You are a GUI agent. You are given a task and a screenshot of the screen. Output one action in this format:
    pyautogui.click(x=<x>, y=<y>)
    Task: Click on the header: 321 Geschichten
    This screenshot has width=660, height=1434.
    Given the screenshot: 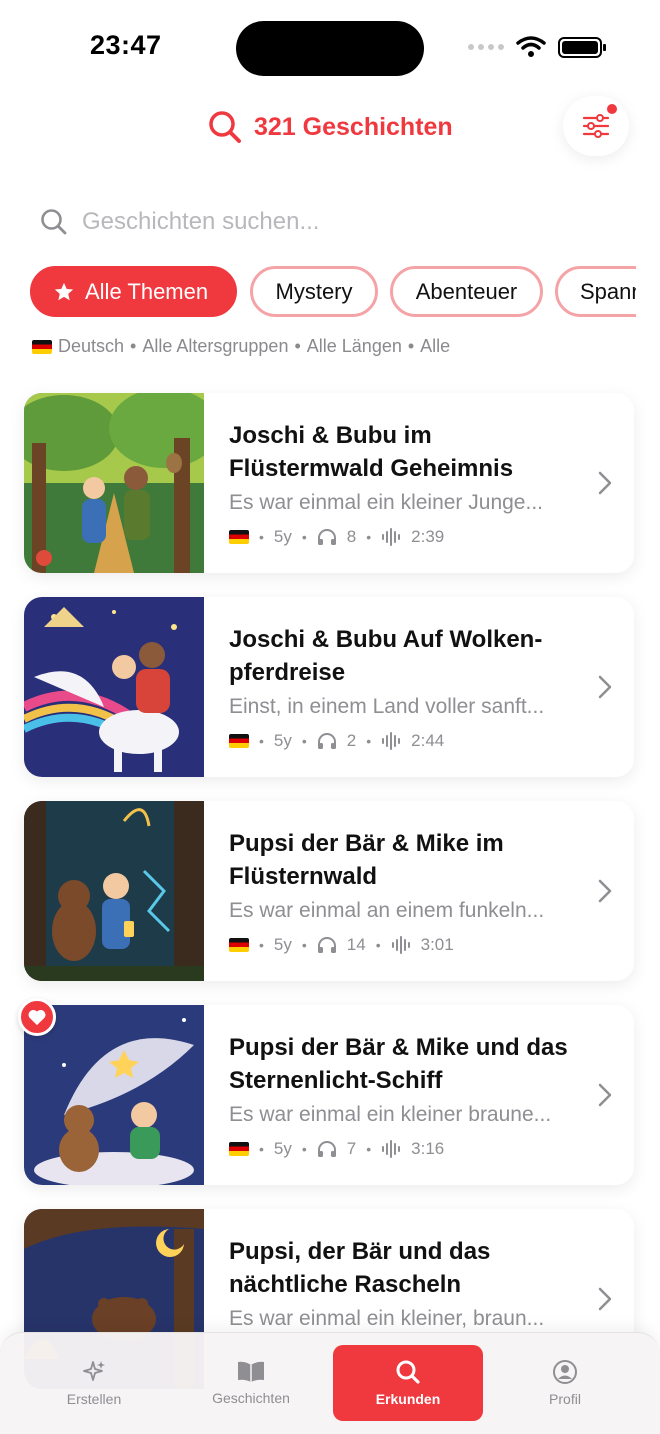 What is the action you would take?
    pyautogui.click(x=330, y=128)
    